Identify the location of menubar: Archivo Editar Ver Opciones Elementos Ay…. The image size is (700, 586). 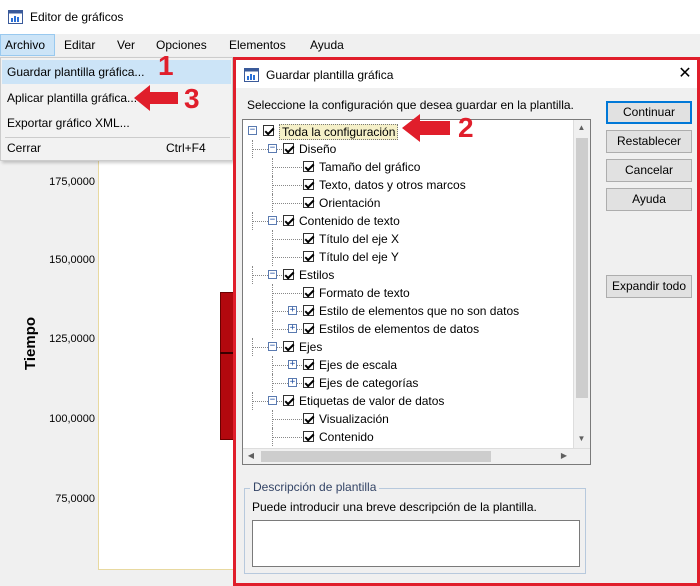
(350, 45).